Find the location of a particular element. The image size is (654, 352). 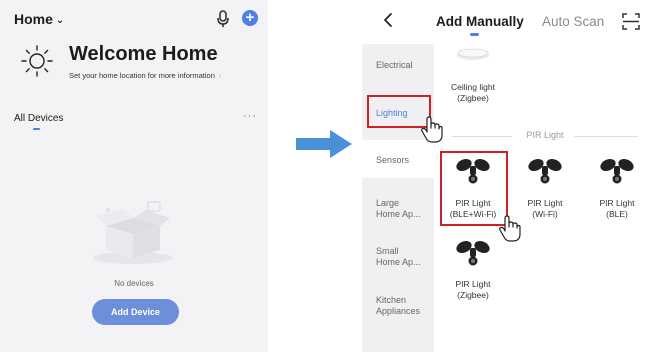

plus-icon: + is located at coordinates (250, 18).